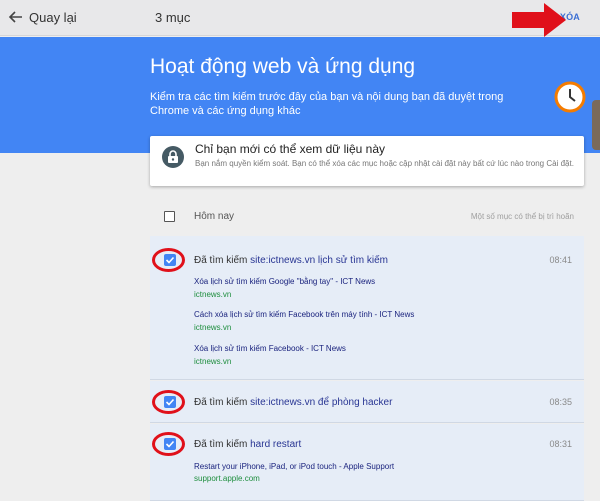  I want to click on back-arrow-icon, so click(16, 17).